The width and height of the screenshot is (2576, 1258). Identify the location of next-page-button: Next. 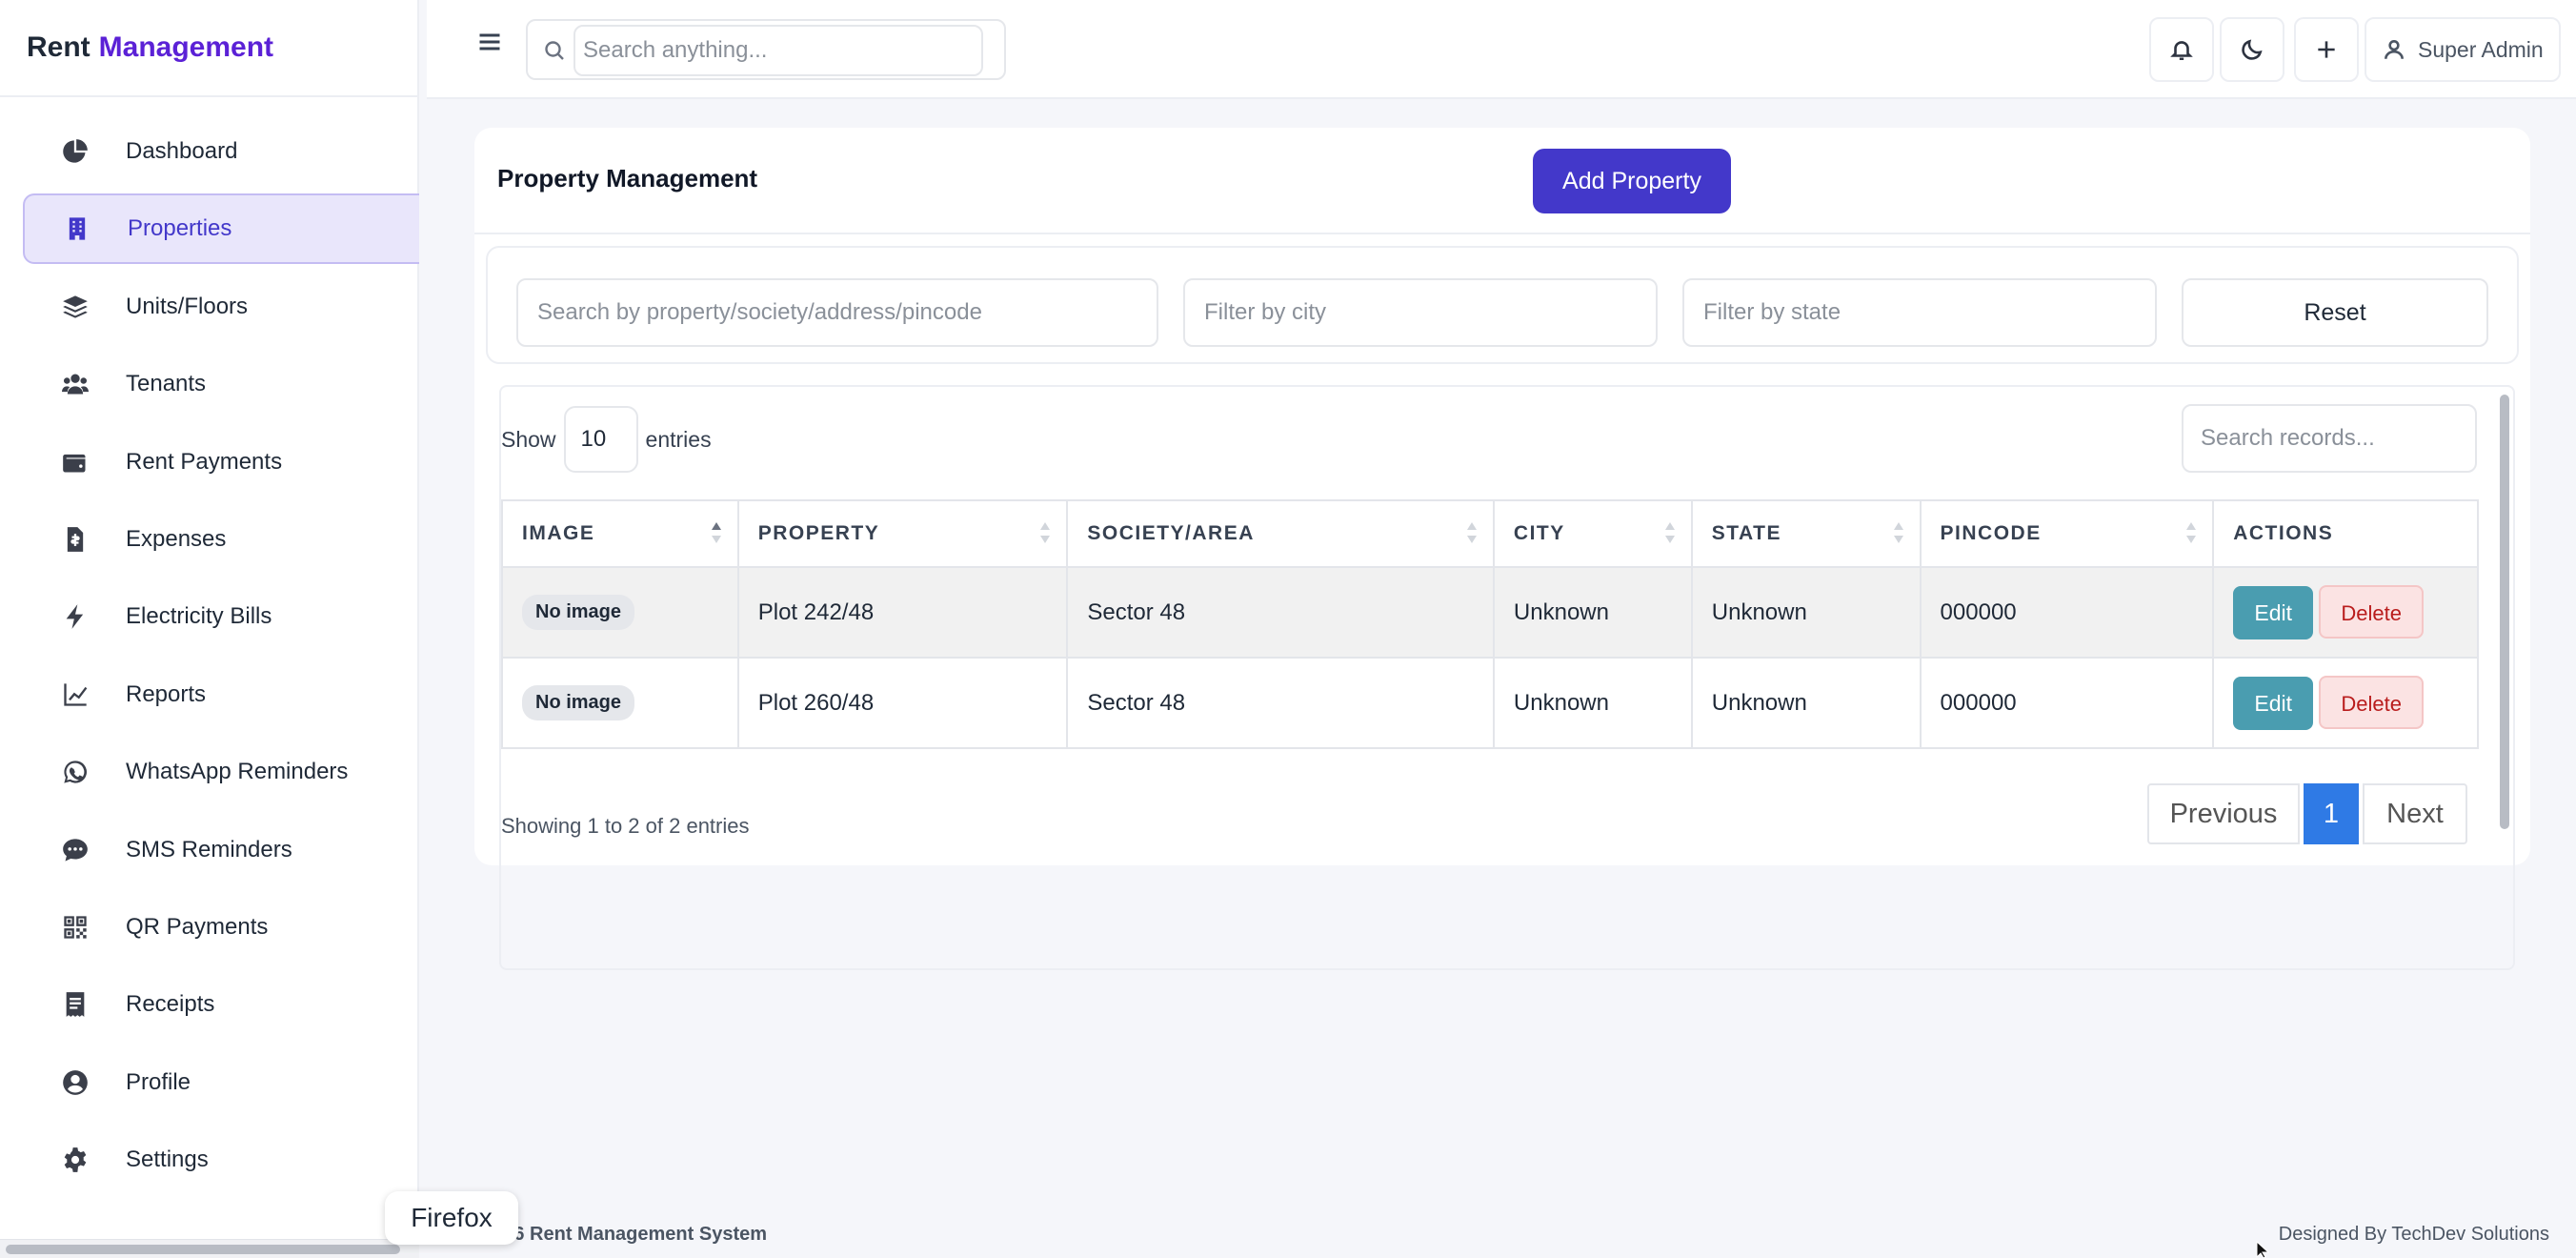
(2415, 813).